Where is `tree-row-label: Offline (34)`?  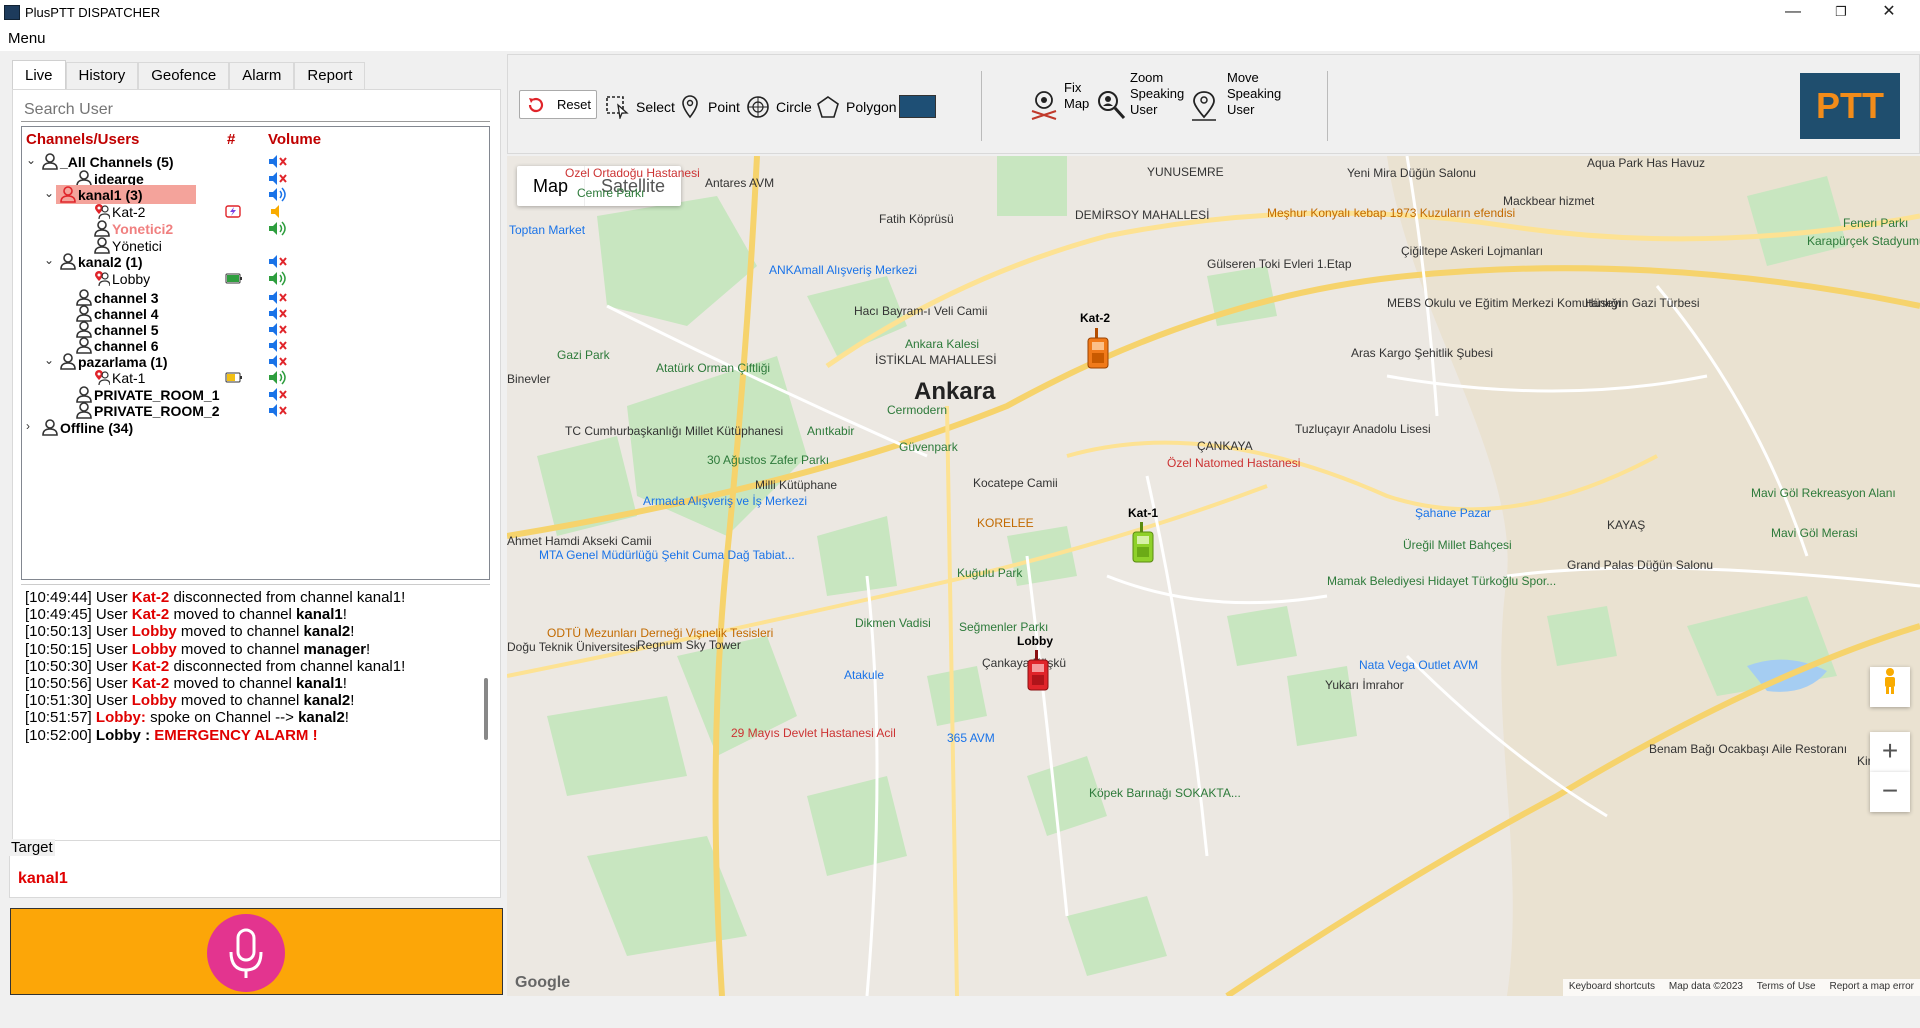 tree-row-label: Offline (34) is located at coordinates (97, 428).